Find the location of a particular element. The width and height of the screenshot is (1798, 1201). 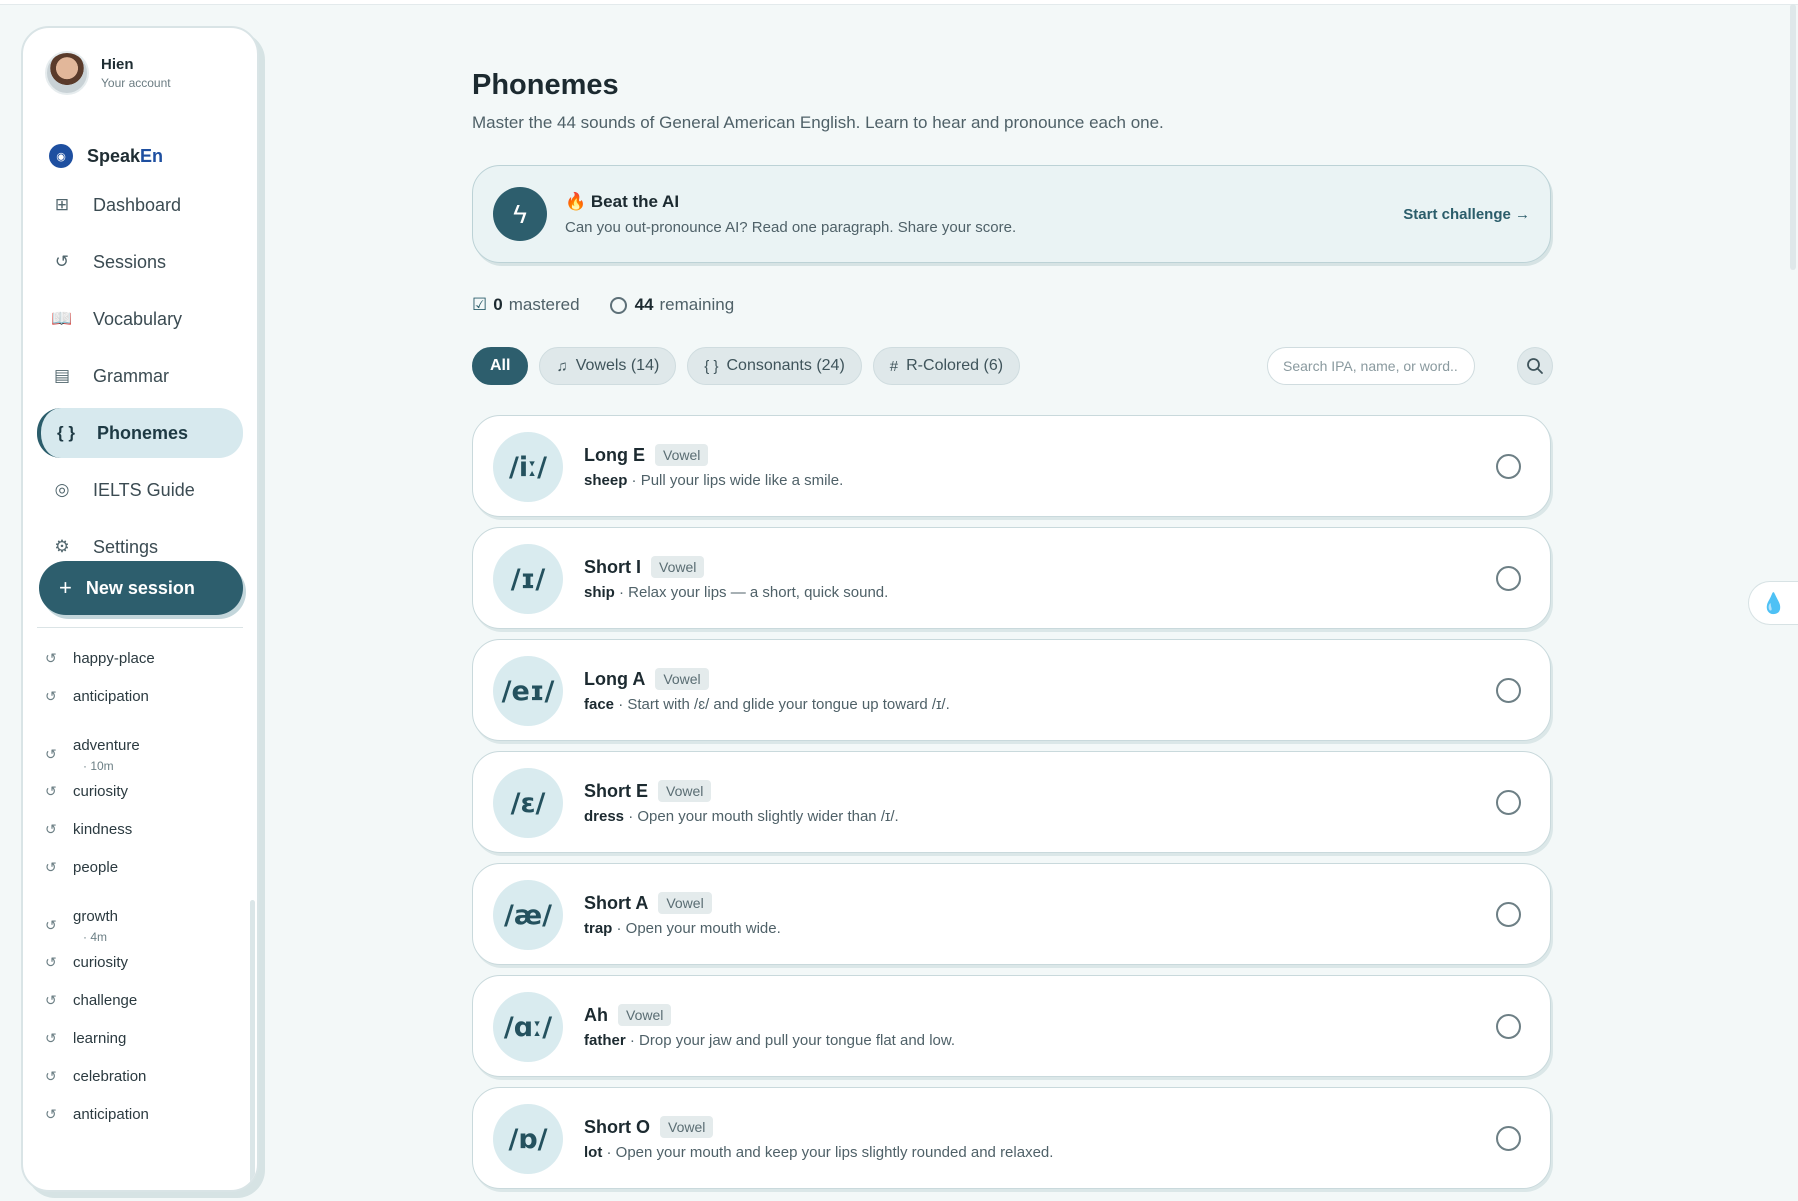

account-profile: Hien Your account is located at coordinates (108, 73).